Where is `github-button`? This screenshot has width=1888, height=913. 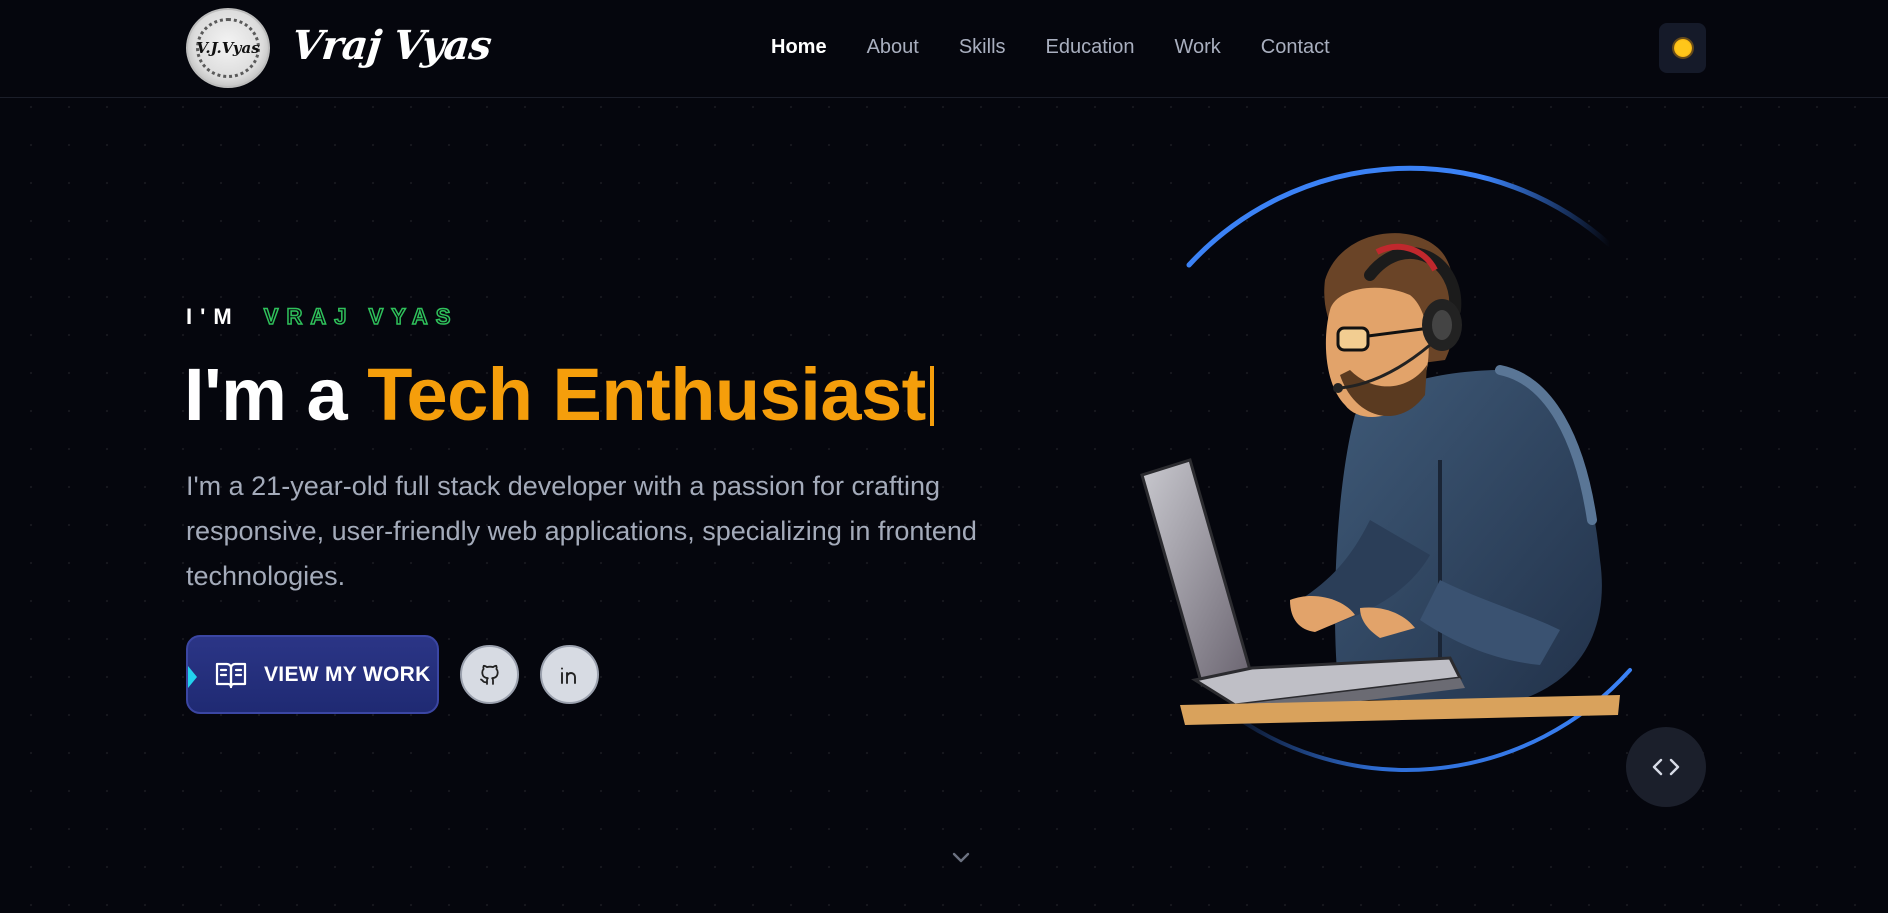 github-button is located at coordinates (489, 674).